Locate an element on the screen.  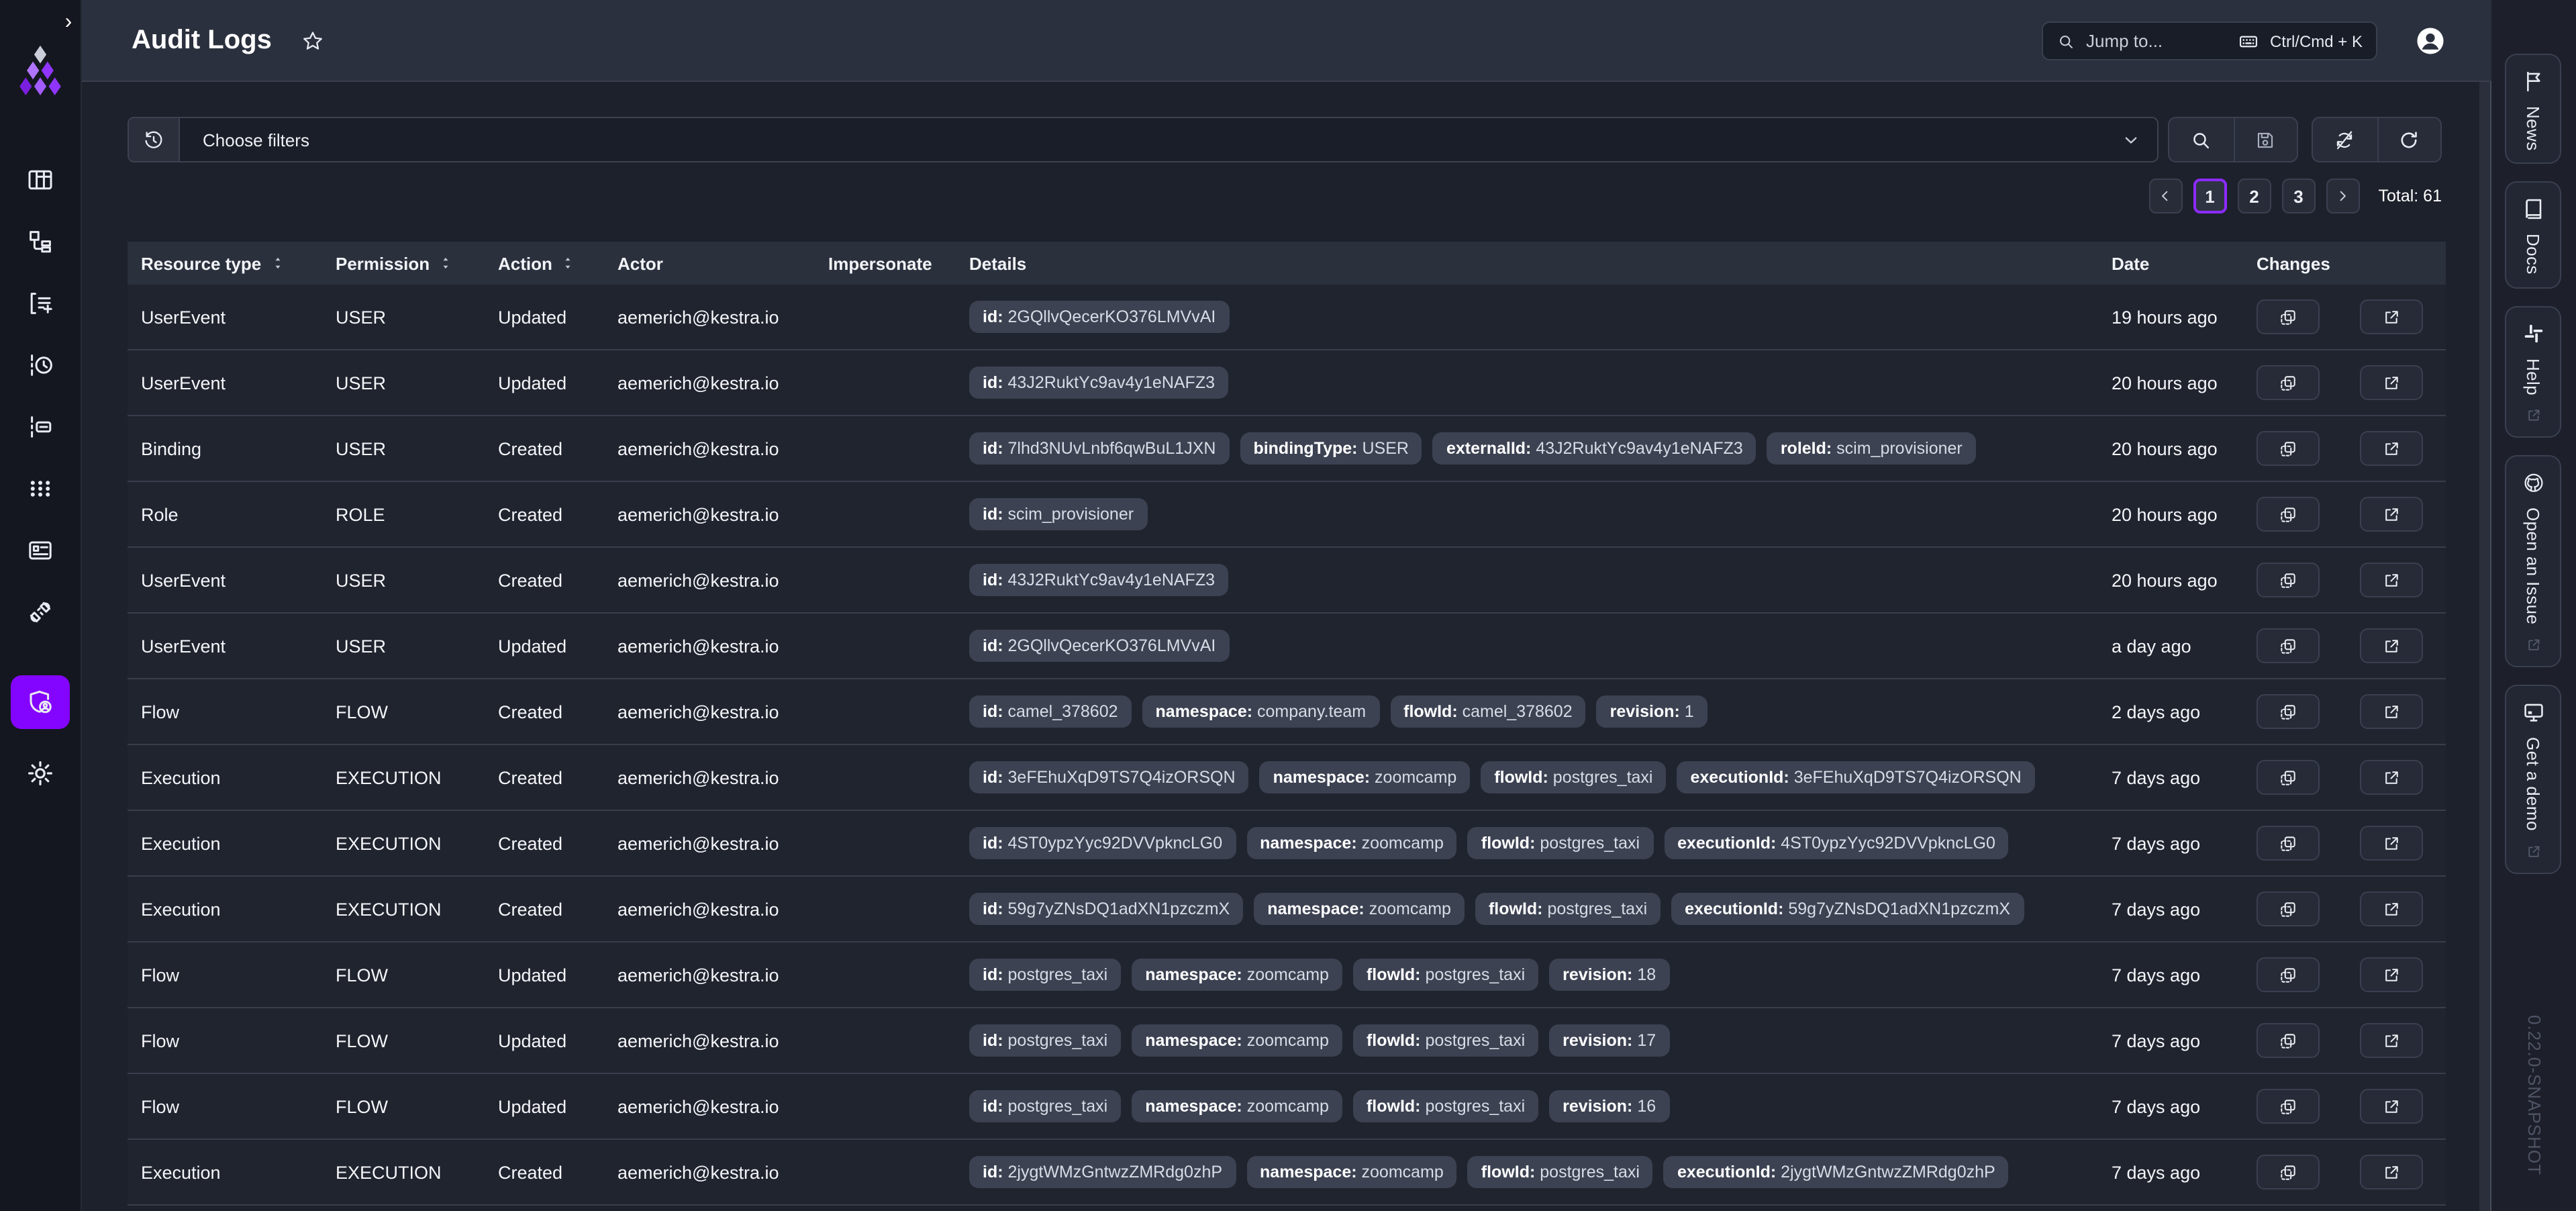
grid-icon is located at coordinates (40, 180).